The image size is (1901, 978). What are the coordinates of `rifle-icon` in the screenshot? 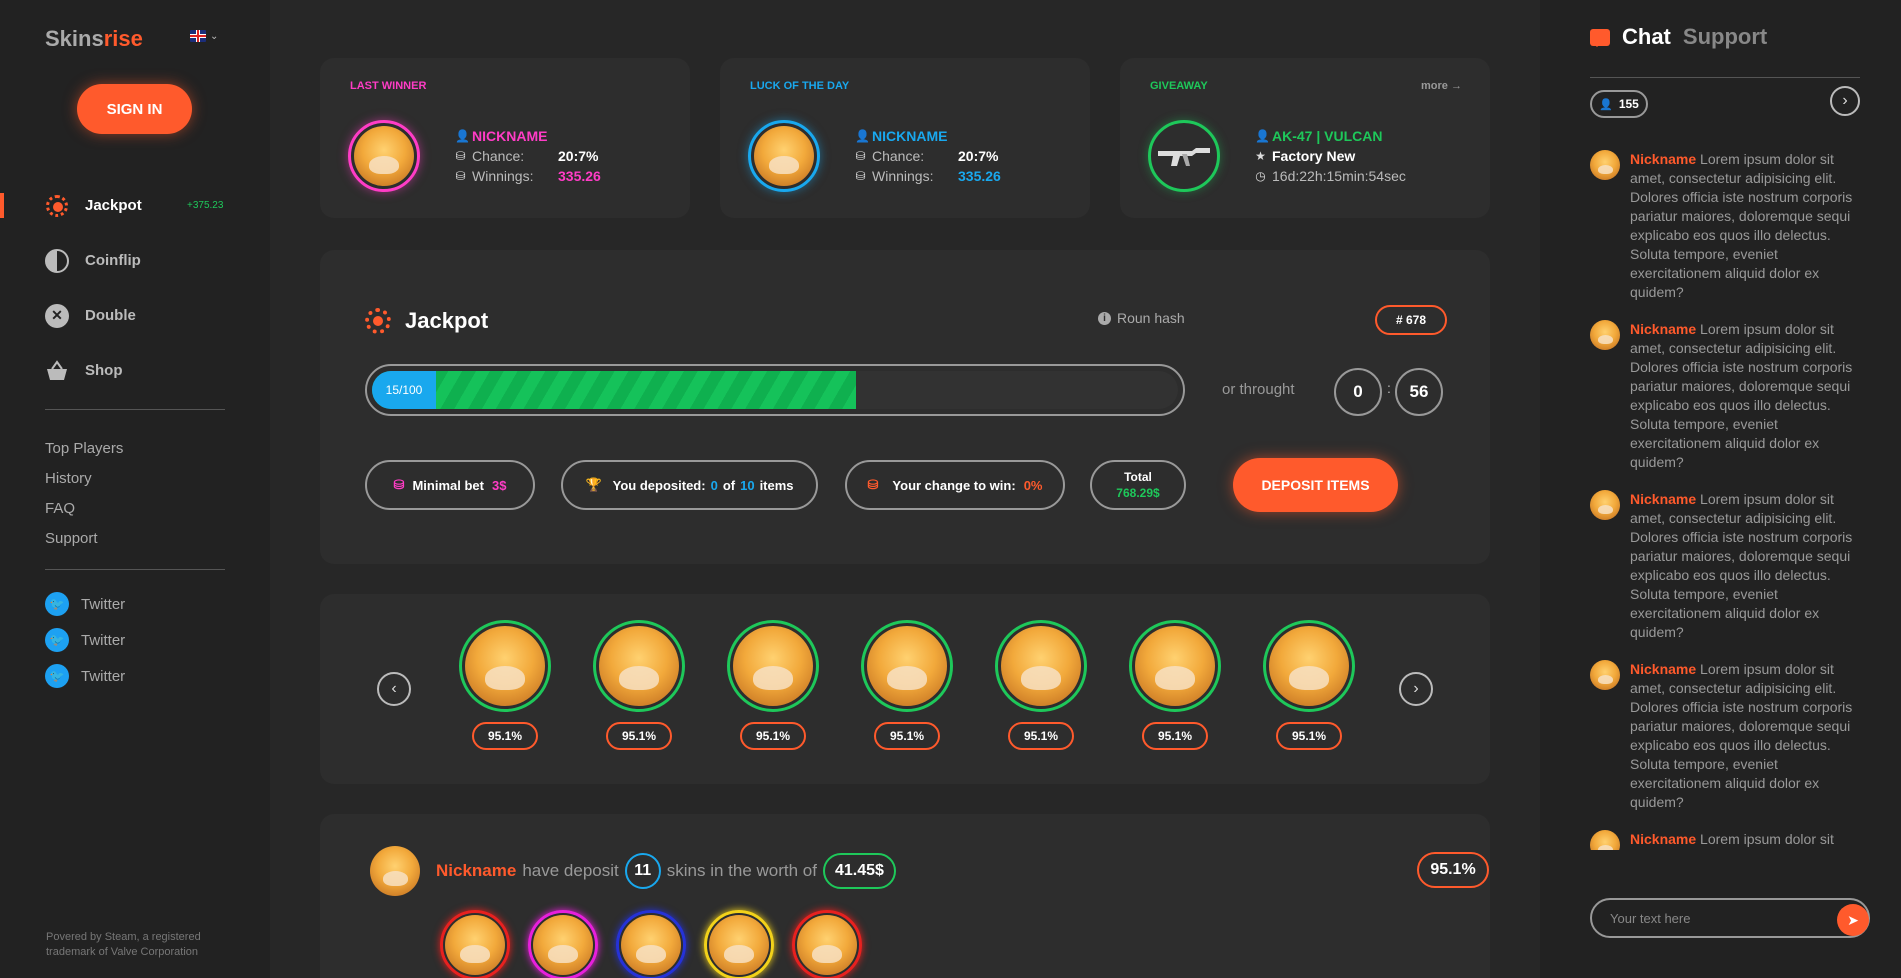 It's located at (1184, 157).